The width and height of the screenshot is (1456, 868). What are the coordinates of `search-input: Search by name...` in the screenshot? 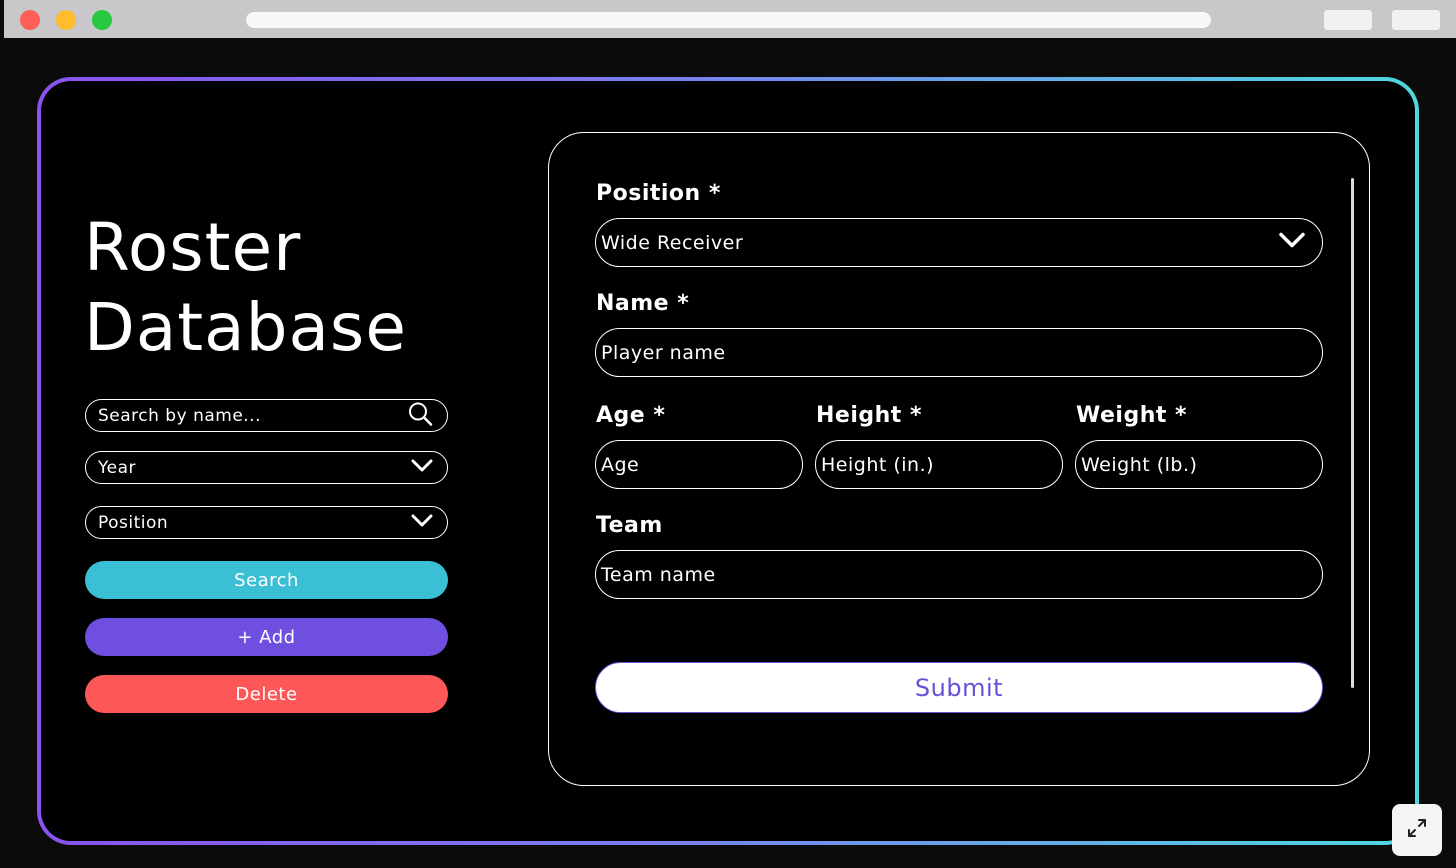 It's located at (266, 415).